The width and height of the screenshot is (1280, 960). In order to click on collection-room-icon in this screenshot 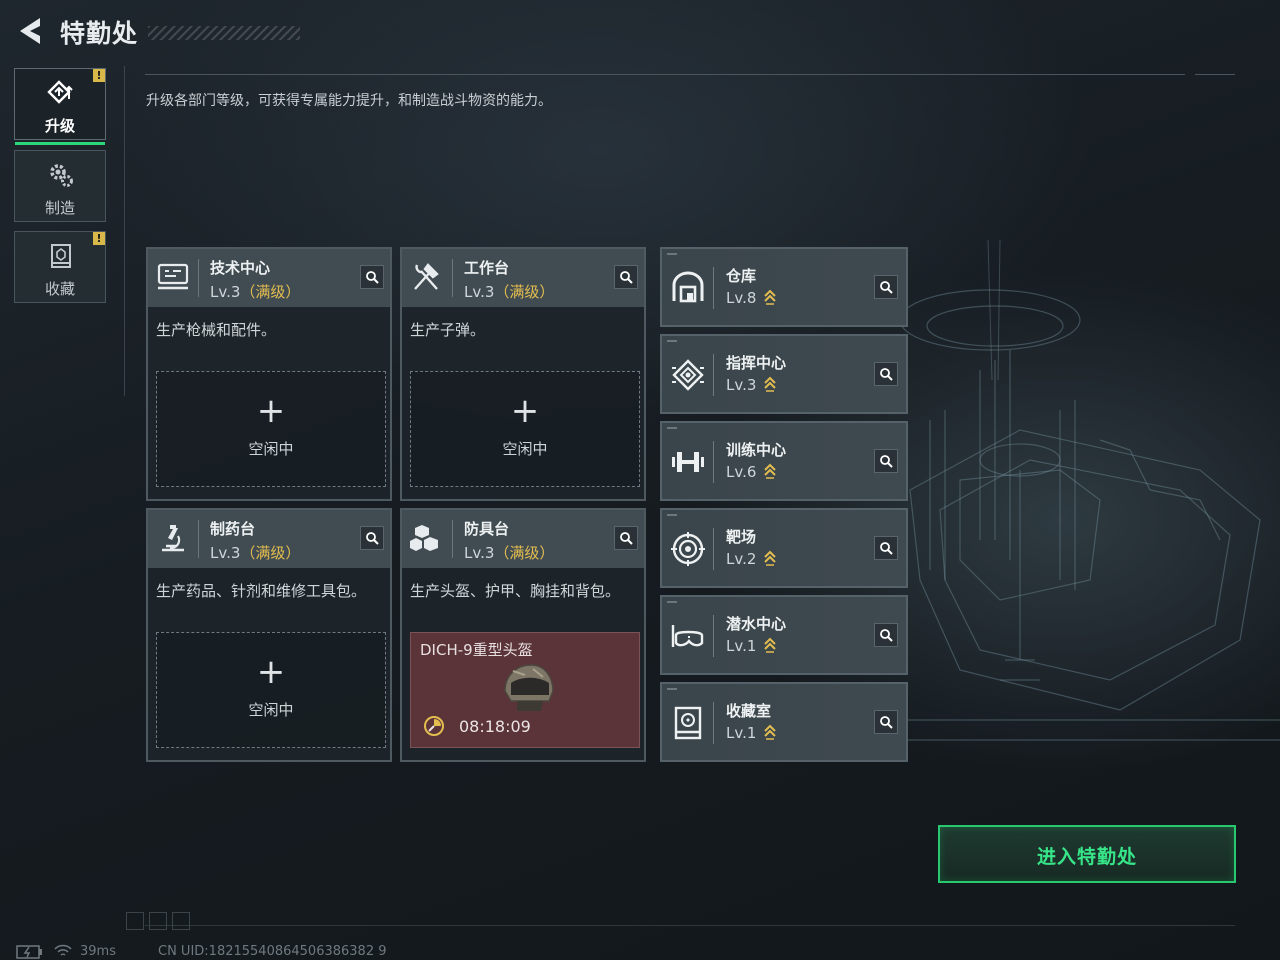, I will do `click(688, 723)`.